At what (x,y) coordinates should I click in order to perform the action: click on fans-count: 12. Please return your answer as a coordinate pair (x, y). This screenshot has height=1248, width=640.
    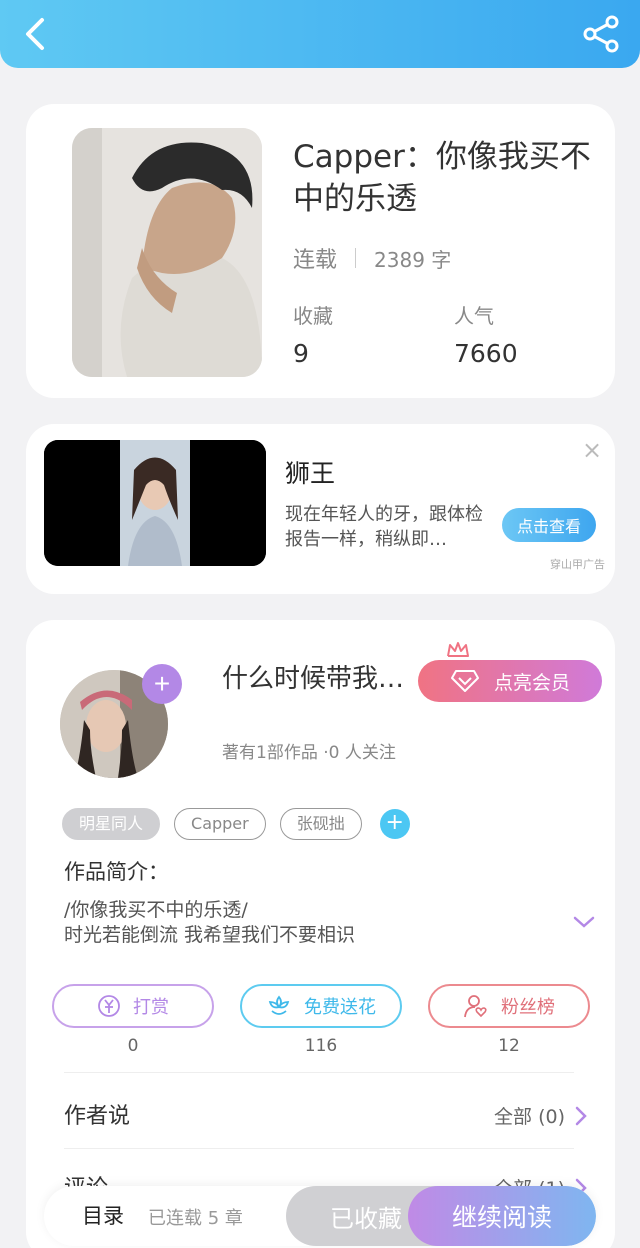
    Looking at the image, I should click on (509, 1046).